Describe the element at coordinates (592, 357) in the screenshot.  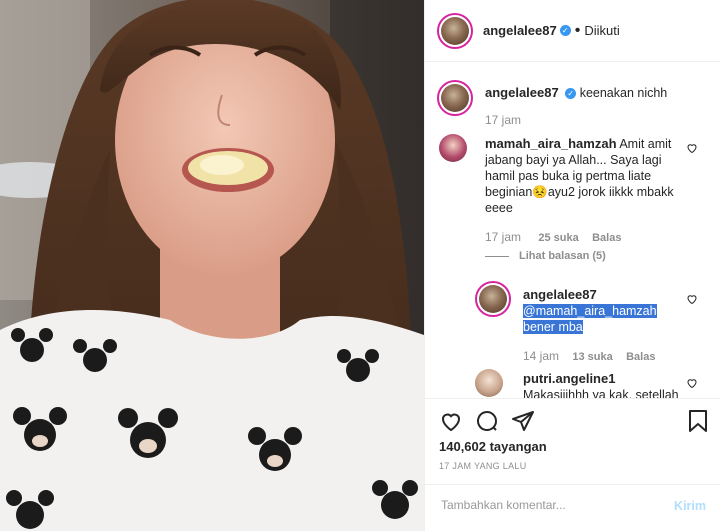
I see `reply-likes: 13 suka` at that location.